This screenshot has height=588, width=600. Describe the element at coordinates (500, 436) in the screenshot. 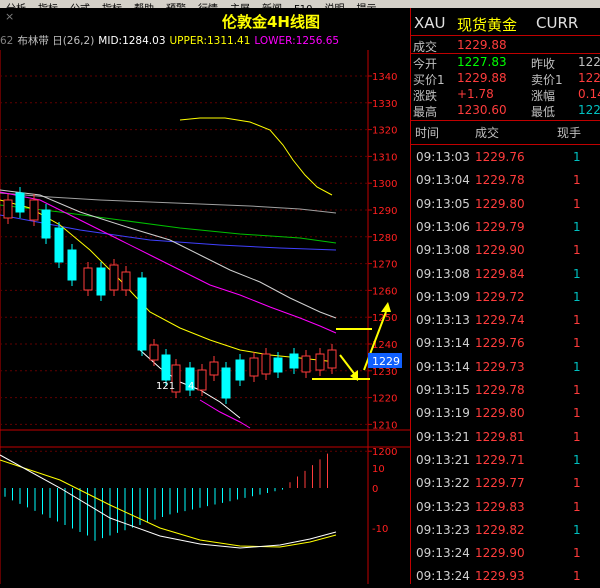

I see `tick-price: 1229.81` at that location.